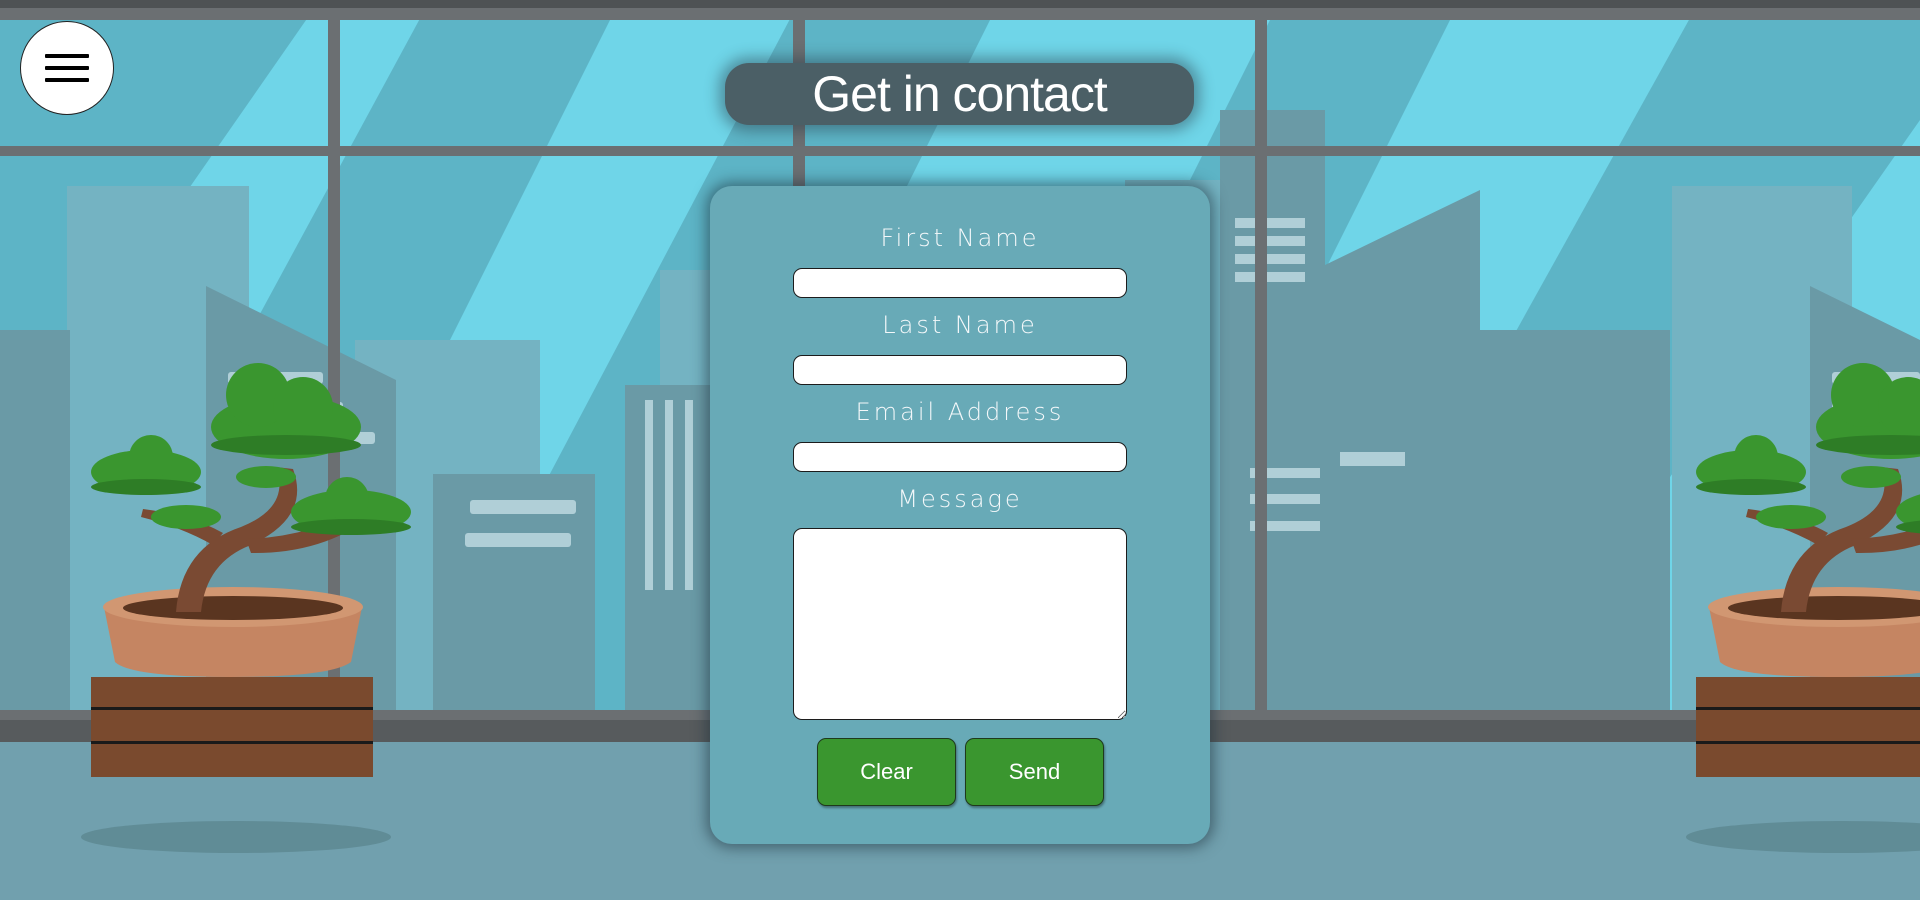 This screenshot has height=903, width=1920. What do you see at coordinates (960, 457) in the screenshot?
I see `email-field` at bounding box center [960, 457].